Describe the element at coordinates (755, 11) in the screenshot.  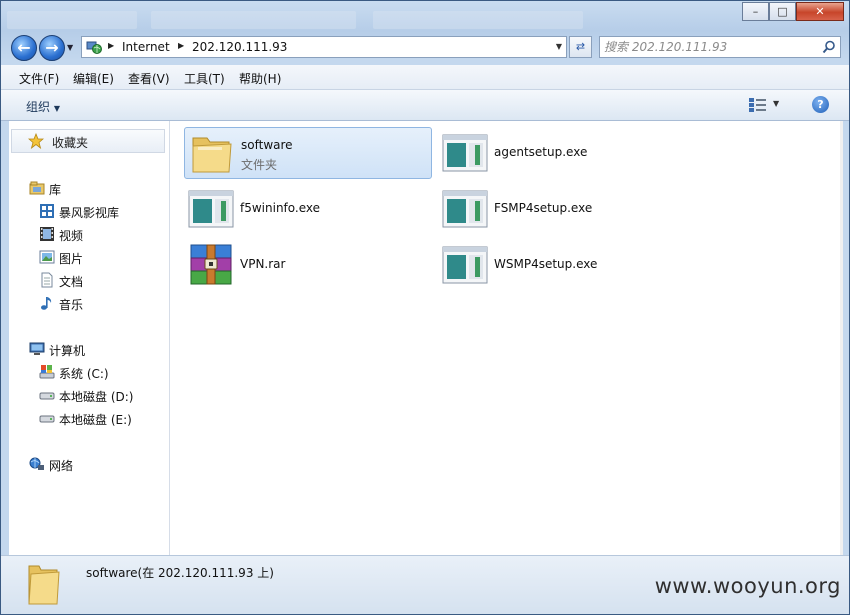
I see `minimize-button: –` at that location.